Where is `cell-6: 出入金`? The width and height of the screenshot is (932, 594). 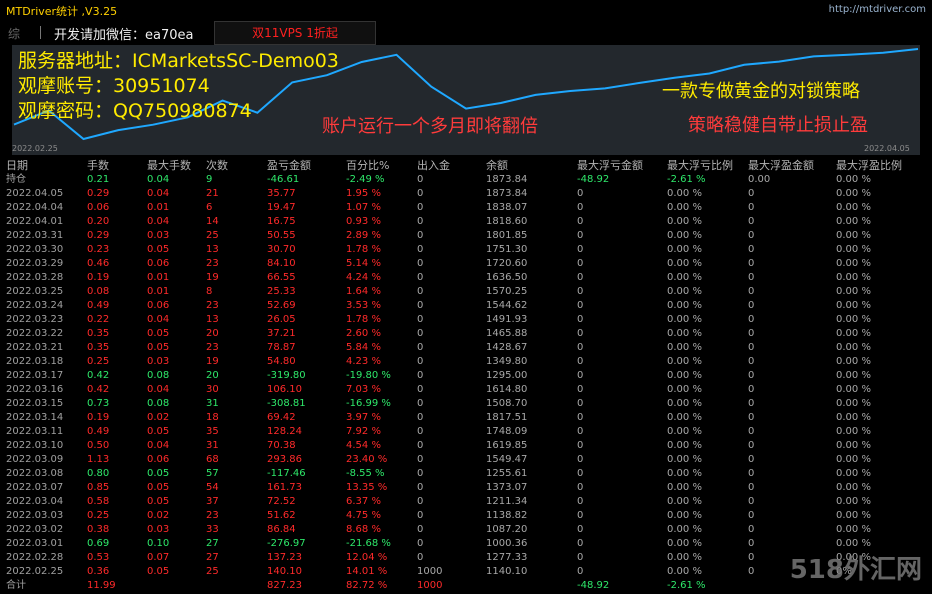 cell-6: 出入金 is located at coordinates (433, 165).